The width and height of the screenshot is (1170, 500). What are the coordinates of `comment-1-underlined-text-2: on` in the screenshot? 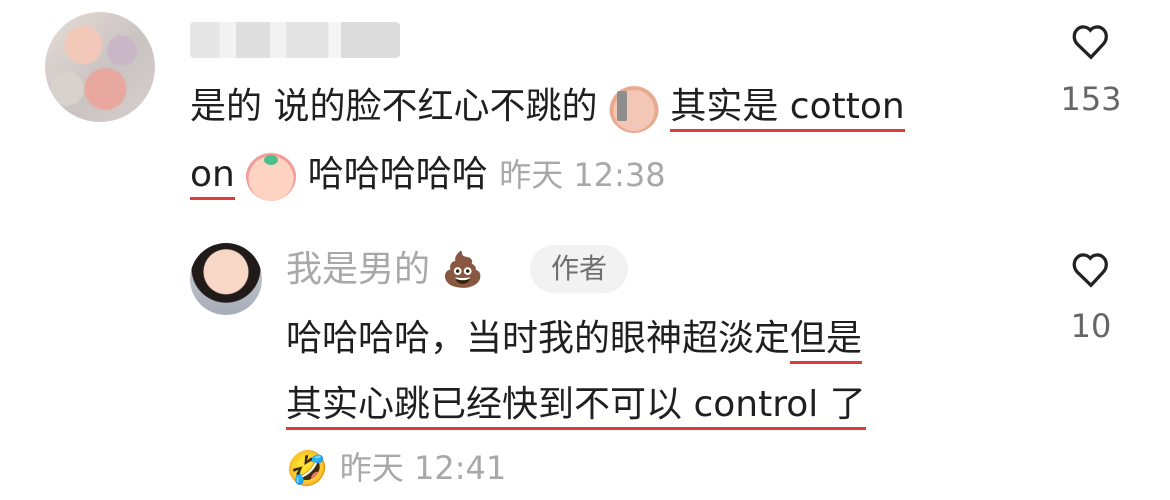 It's located at (212, 177).